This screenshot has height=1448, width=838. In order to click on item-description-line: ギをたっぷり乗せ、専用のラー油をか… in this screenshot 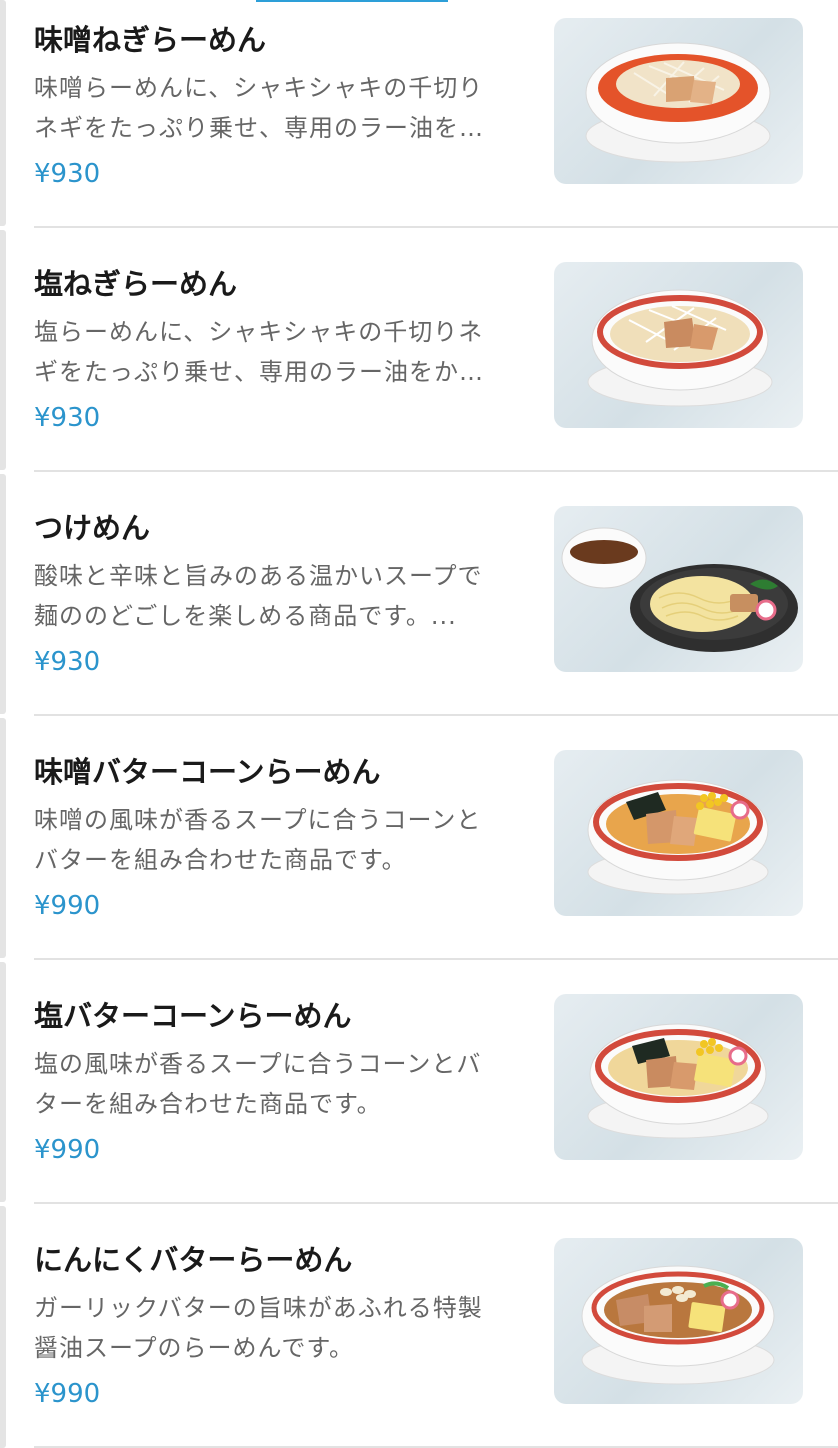, I will do `click(259, 372)`.